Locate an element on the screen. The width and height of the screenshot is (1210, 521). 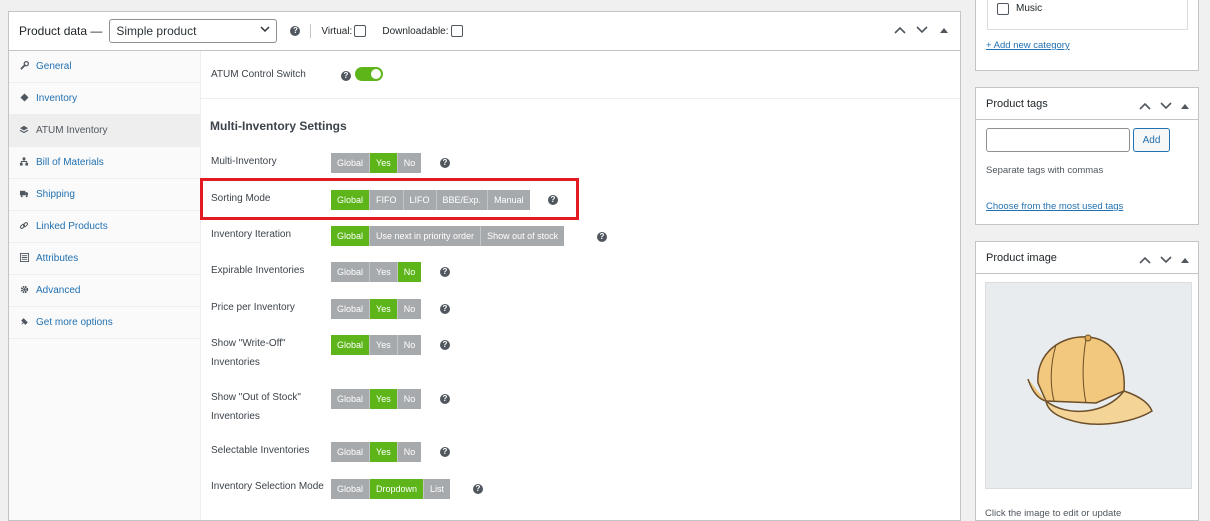
list-icon is located at coordinates (24, 258).